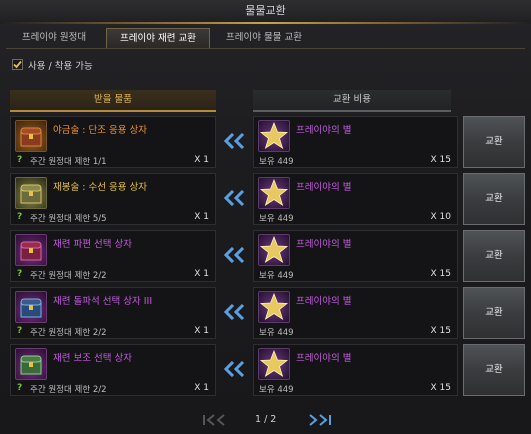 This screenshot has width=531, height=434. I want to click on window-title: 물물교환, so click(265, 10).